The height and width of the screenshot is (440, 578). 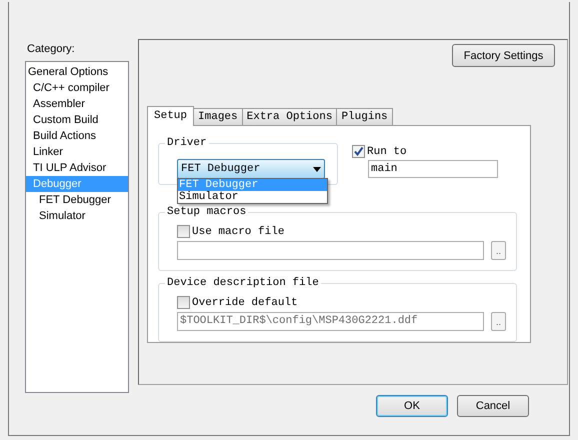 I want to click on tab: Extra Options, so click(x=290, y=116).